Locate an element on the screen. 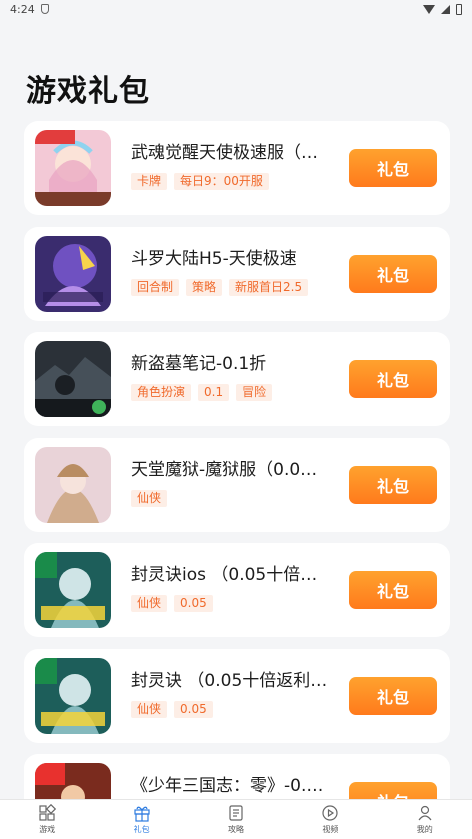  signal-icon is located at coordinates (445, 9).